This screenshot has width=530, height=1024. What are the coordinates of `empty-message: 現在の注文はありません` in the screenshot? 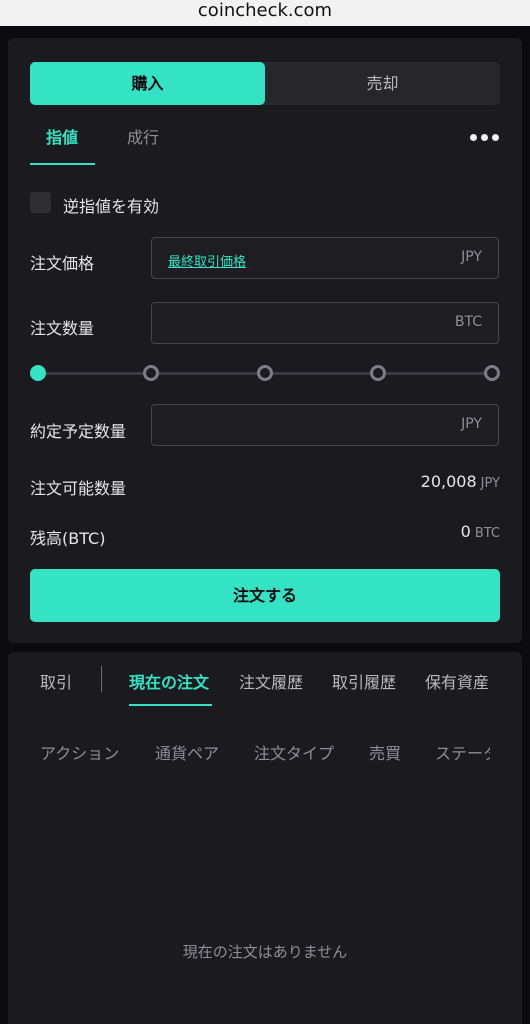 It's located at (265, 952).